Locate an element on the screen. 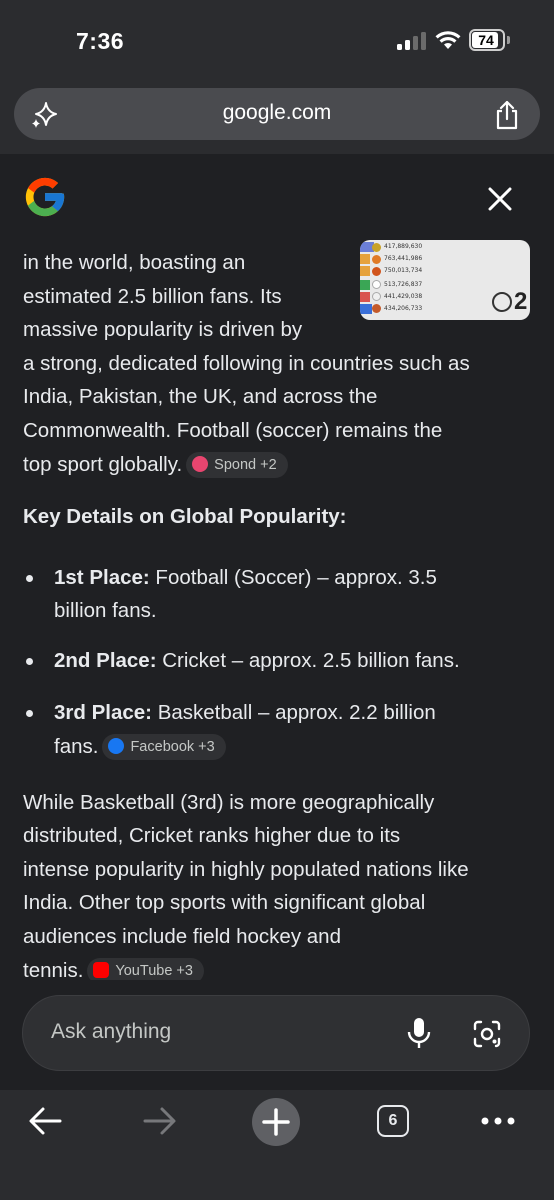 The image size is (554, 1200). list-item-label: 1st Place: is located at coordinates (102, 577).